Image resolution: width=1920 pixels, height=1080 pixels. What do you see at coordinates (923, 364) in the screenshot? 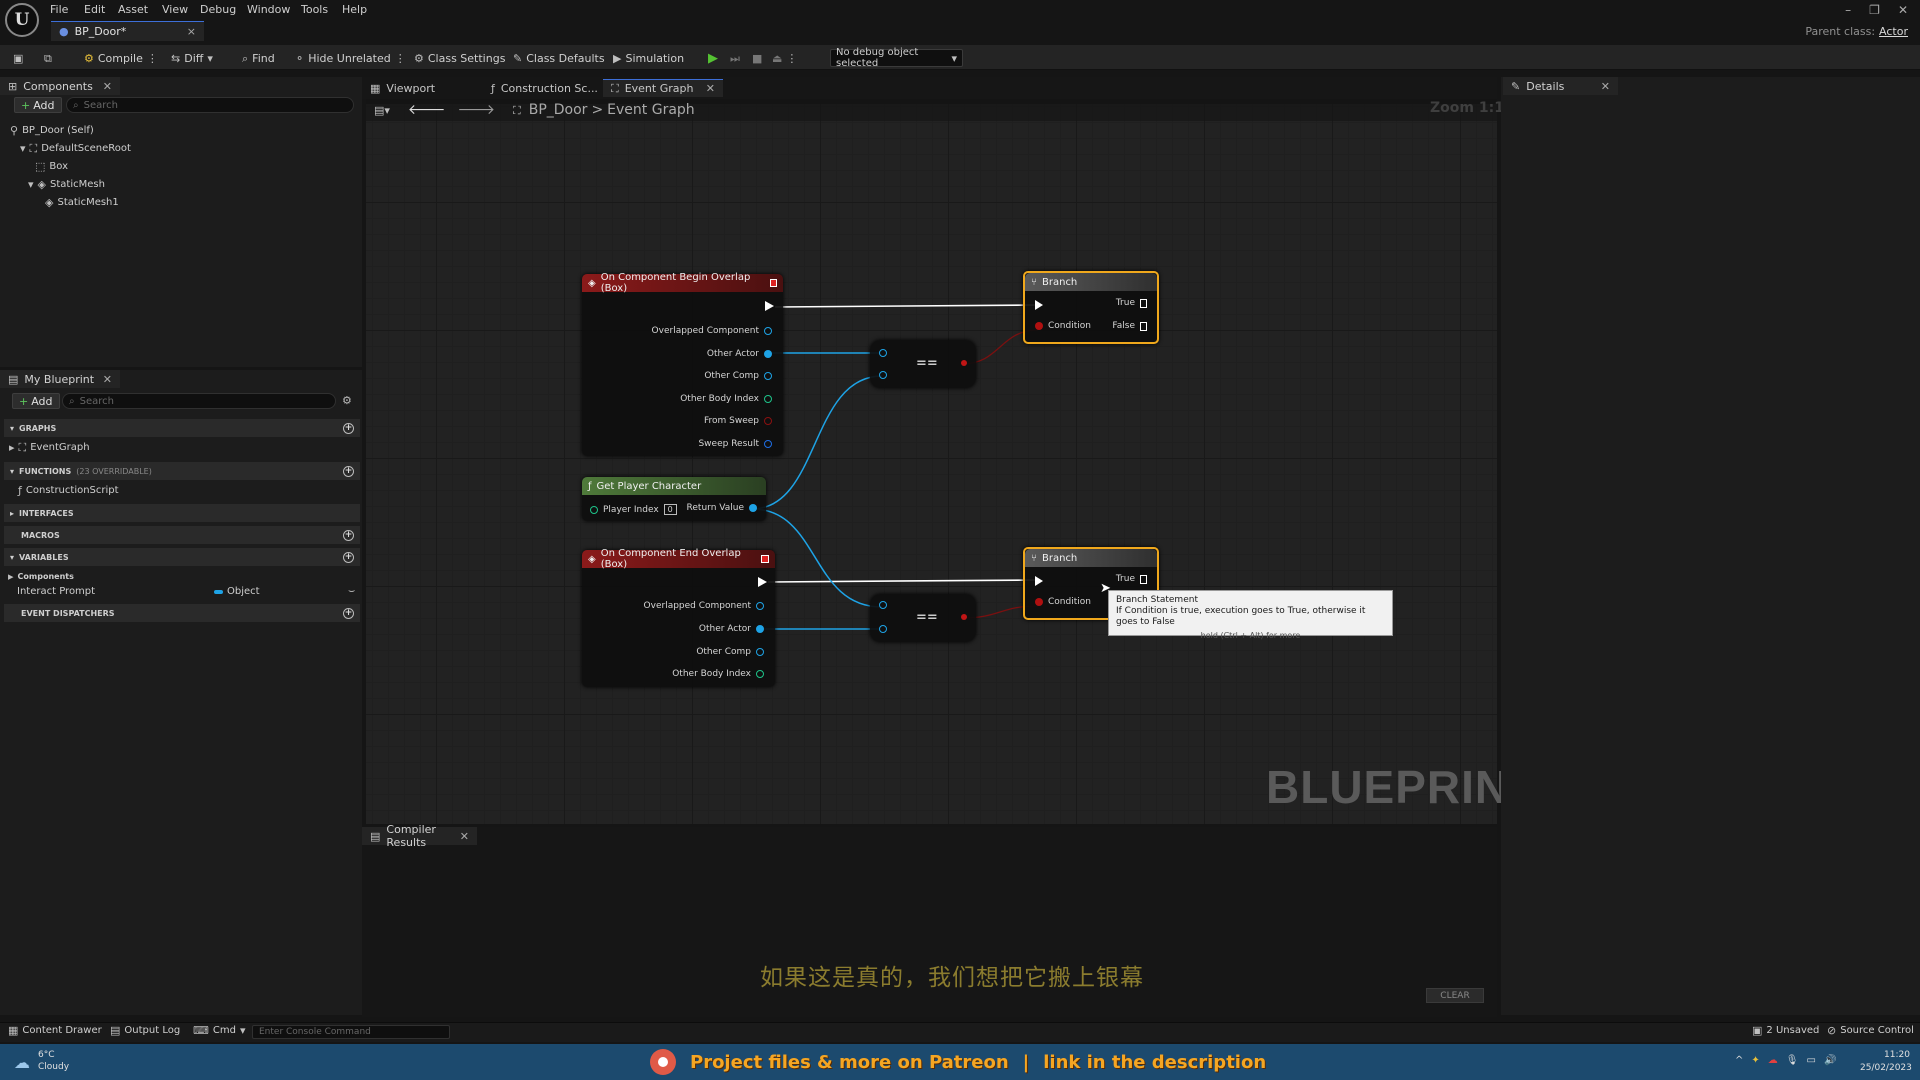
I see `node-equal-1: ==` at bounding box center [923, 364].